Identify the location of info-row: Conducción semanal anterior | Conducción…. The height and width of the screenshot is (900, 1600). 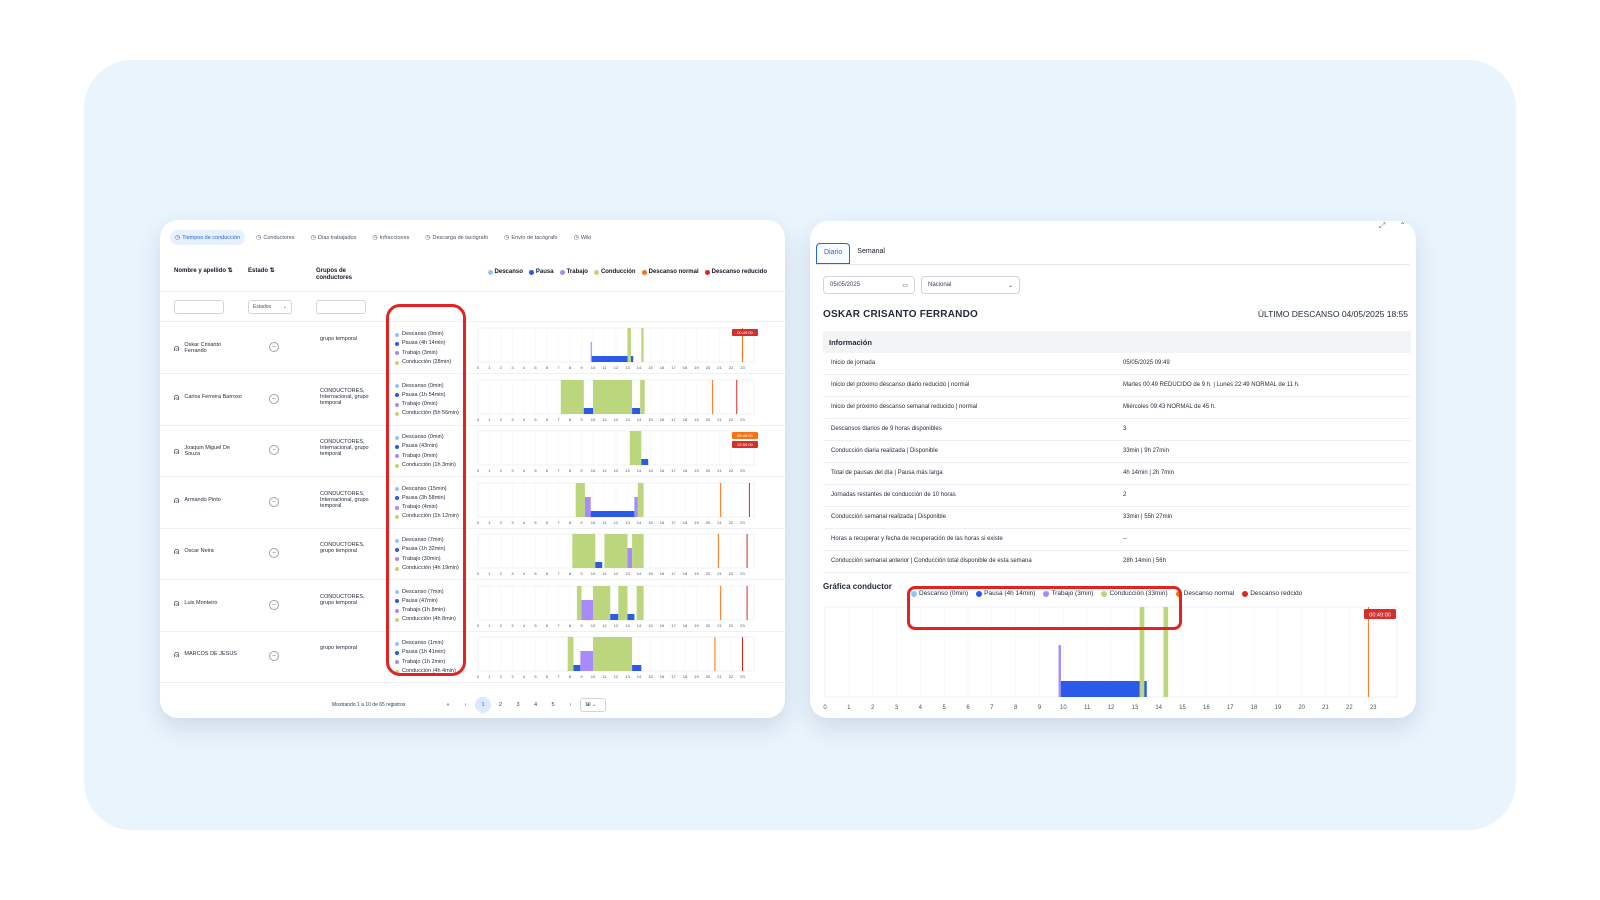
(1117, 562).